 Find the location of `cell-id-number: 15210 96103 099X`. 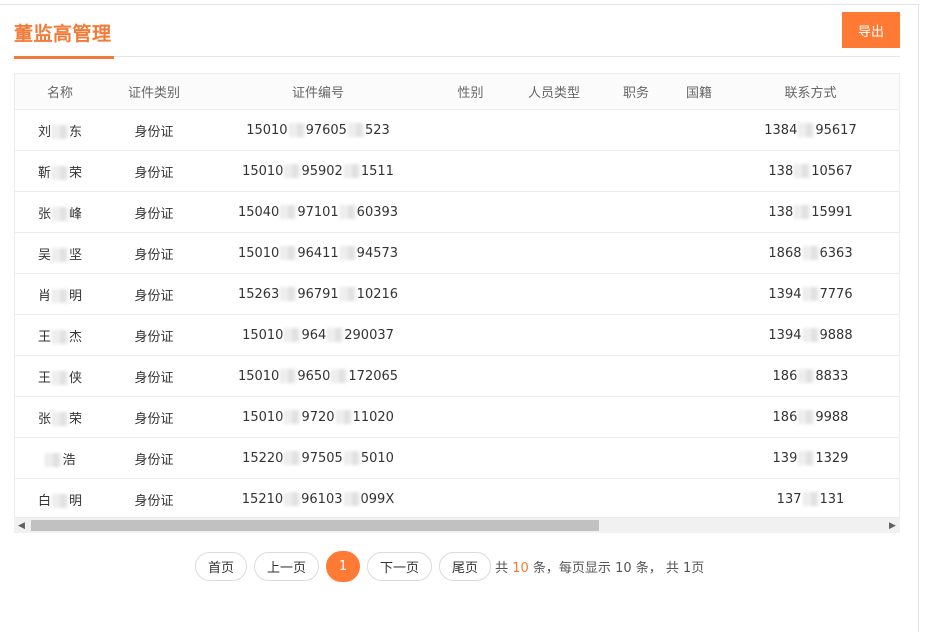

cell-id-number: 15210 96103 099X is located at coordinates (318, 497).